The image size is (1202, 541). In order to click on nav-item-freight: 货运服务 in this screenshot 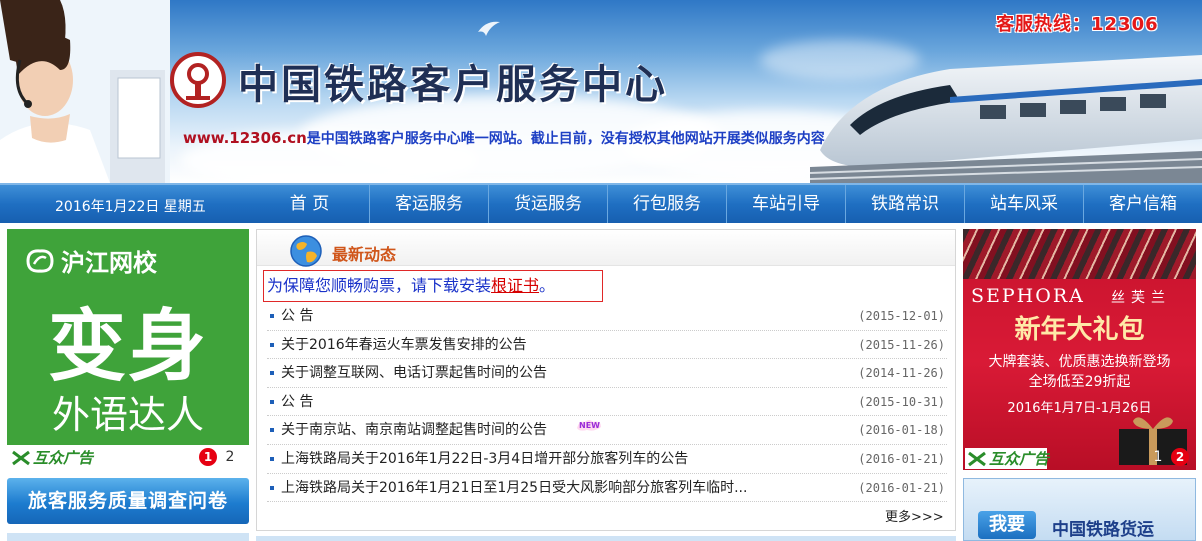, I will do `click(547, 204)`.